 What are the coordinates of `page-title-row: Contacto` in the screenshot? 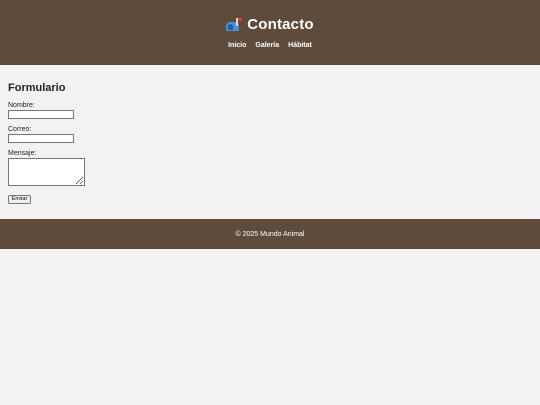 It's located at (270, 24).